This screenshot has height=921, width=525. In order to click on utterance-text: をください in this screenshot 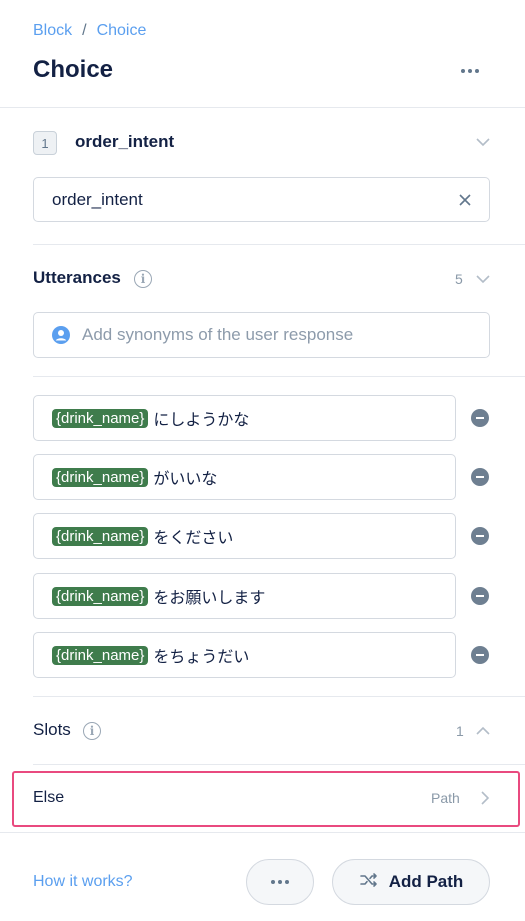, I will do `click(193, 538)`.